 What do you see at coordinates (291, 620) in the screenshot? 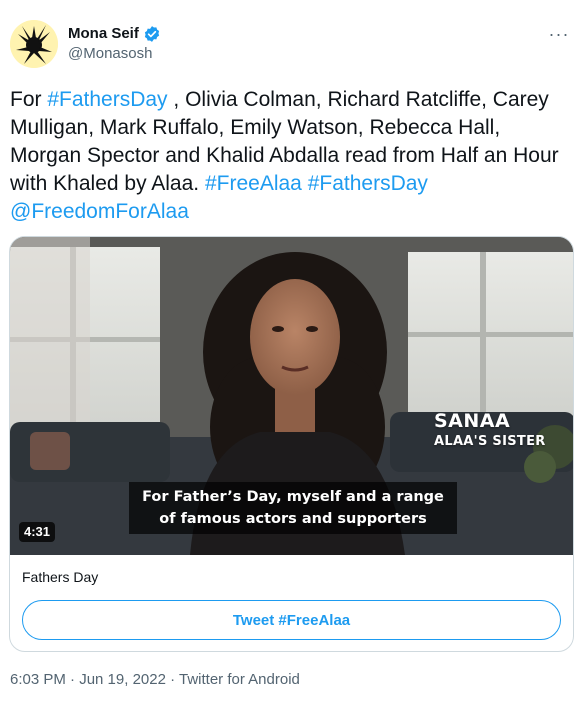
I see `tweet-freealaa-button: Tweet #FreeAlaa` at bounding box center [291, 620].